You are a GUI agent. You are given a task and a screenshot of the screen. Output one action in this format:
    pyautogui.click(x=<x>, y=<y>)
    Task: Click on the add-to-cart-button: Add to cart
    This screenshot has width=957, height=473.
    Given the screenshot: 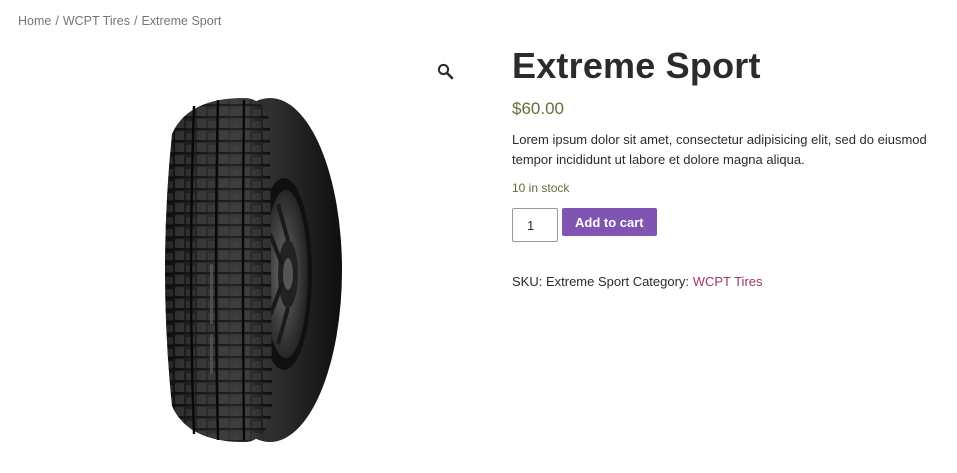 What is the action you would take?
    pyautogui.click(x=609, y=222)
    